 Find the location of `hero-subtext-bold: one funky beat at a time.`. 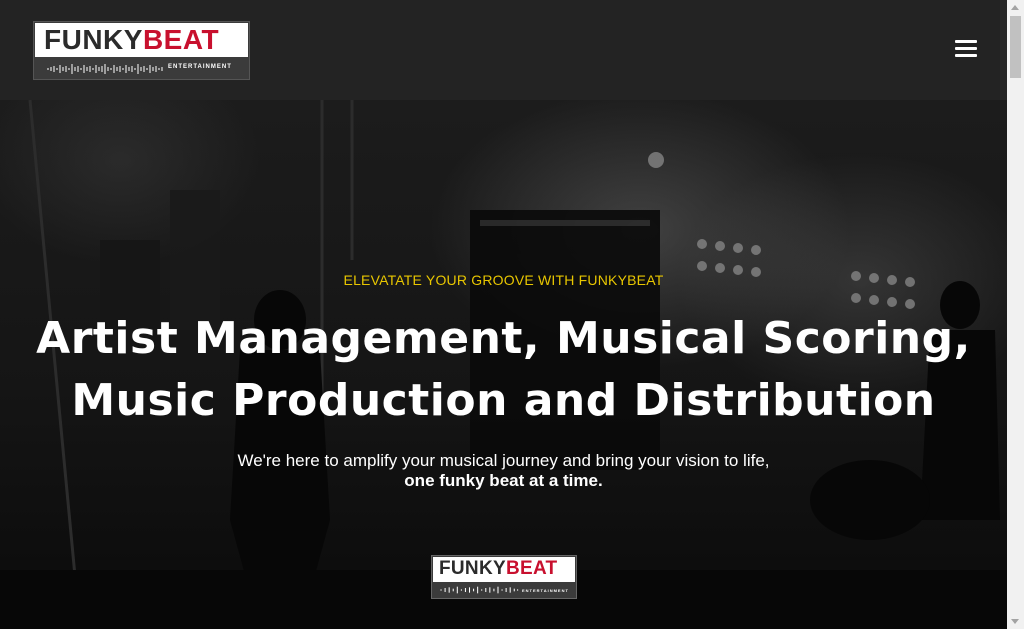

hero-subtext-bold: one funky beat at a time. is located at coordinates (503, 480).